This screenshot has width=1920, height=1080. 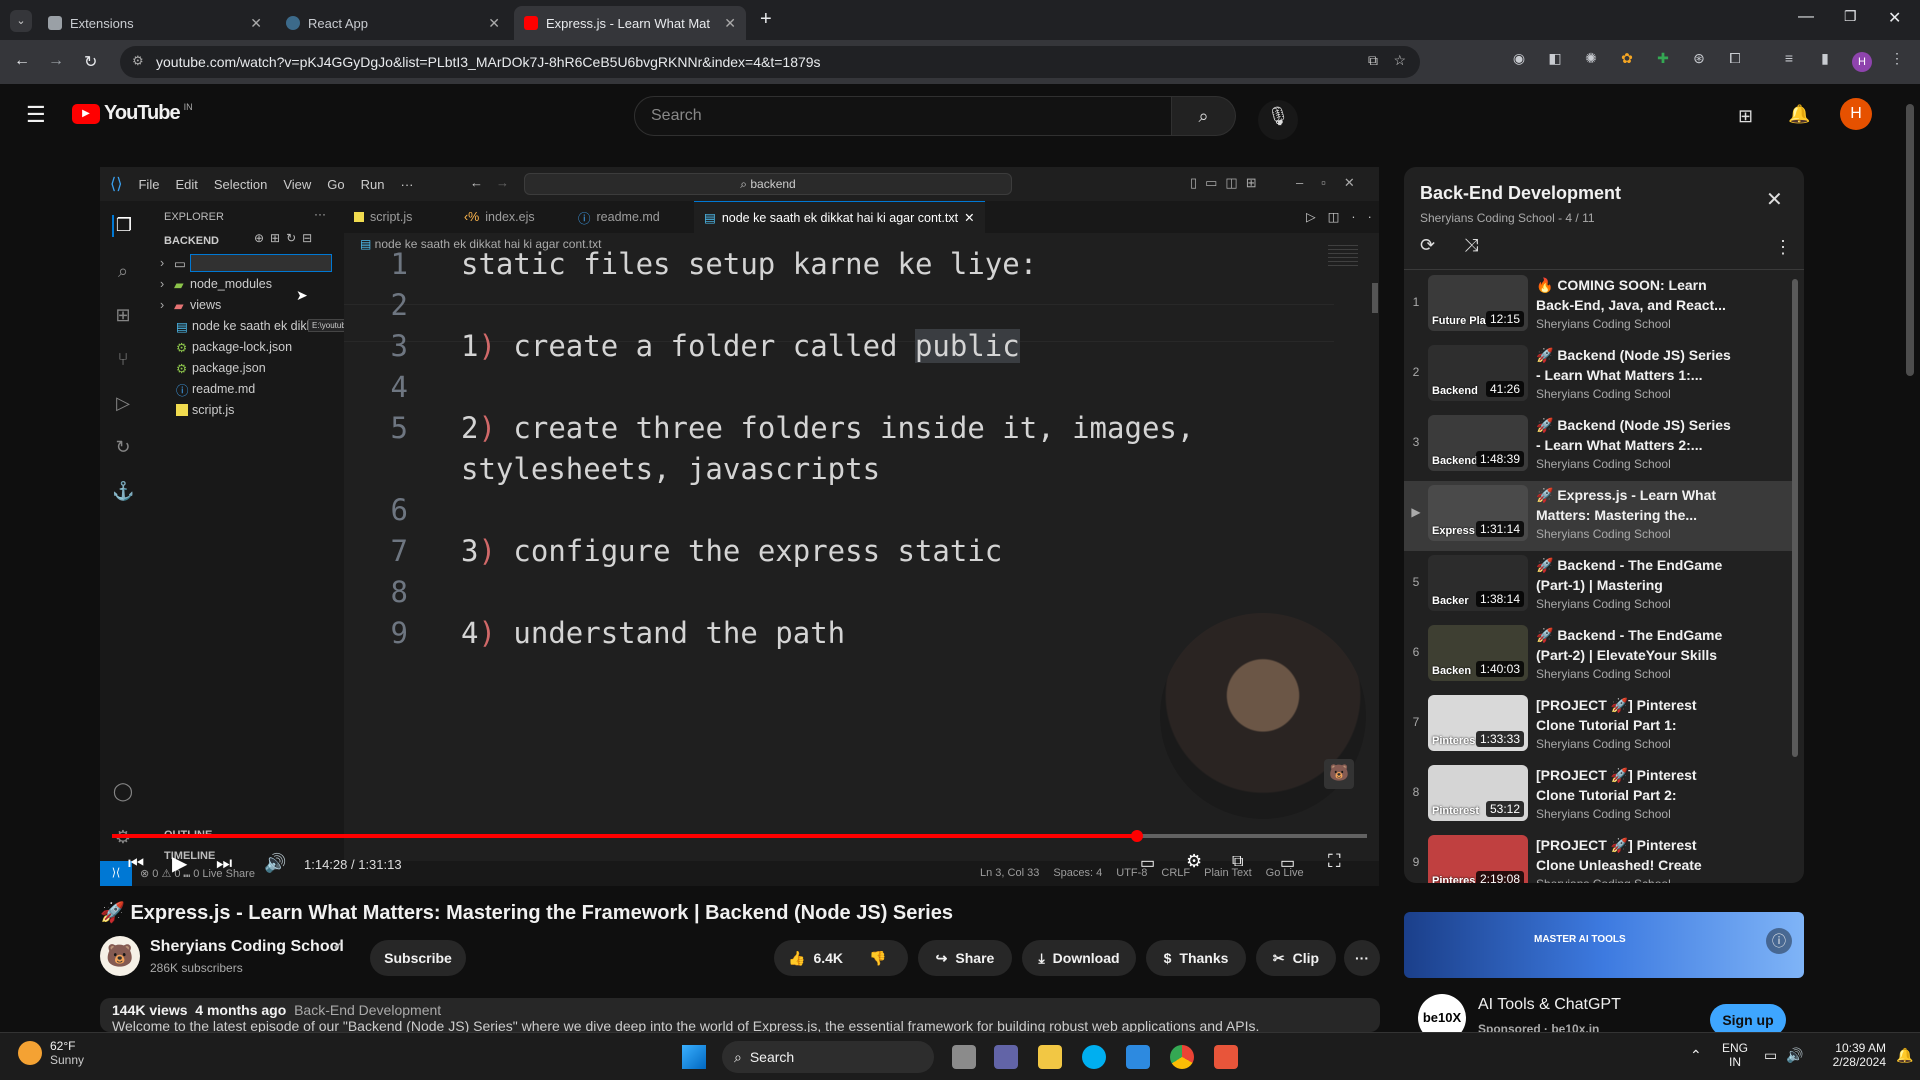 I want to click on file-package-json: ⚙ package.json, so click(x=221, y=368).